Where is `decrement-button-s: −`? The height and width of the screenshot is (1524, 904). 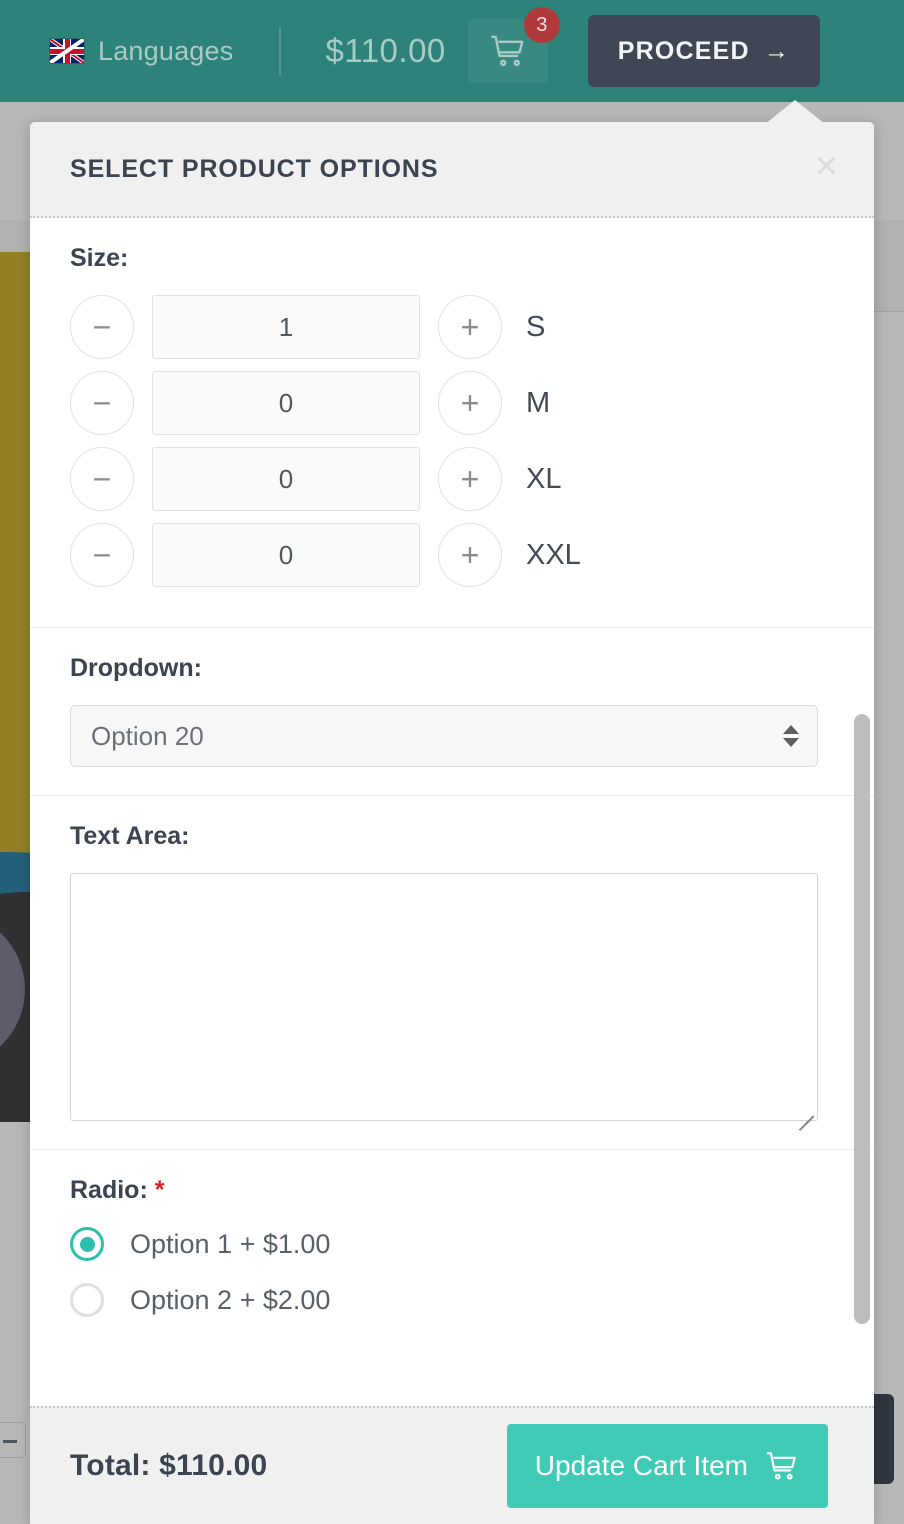
decrement-button-s: − is located at coordinates (102, 327).